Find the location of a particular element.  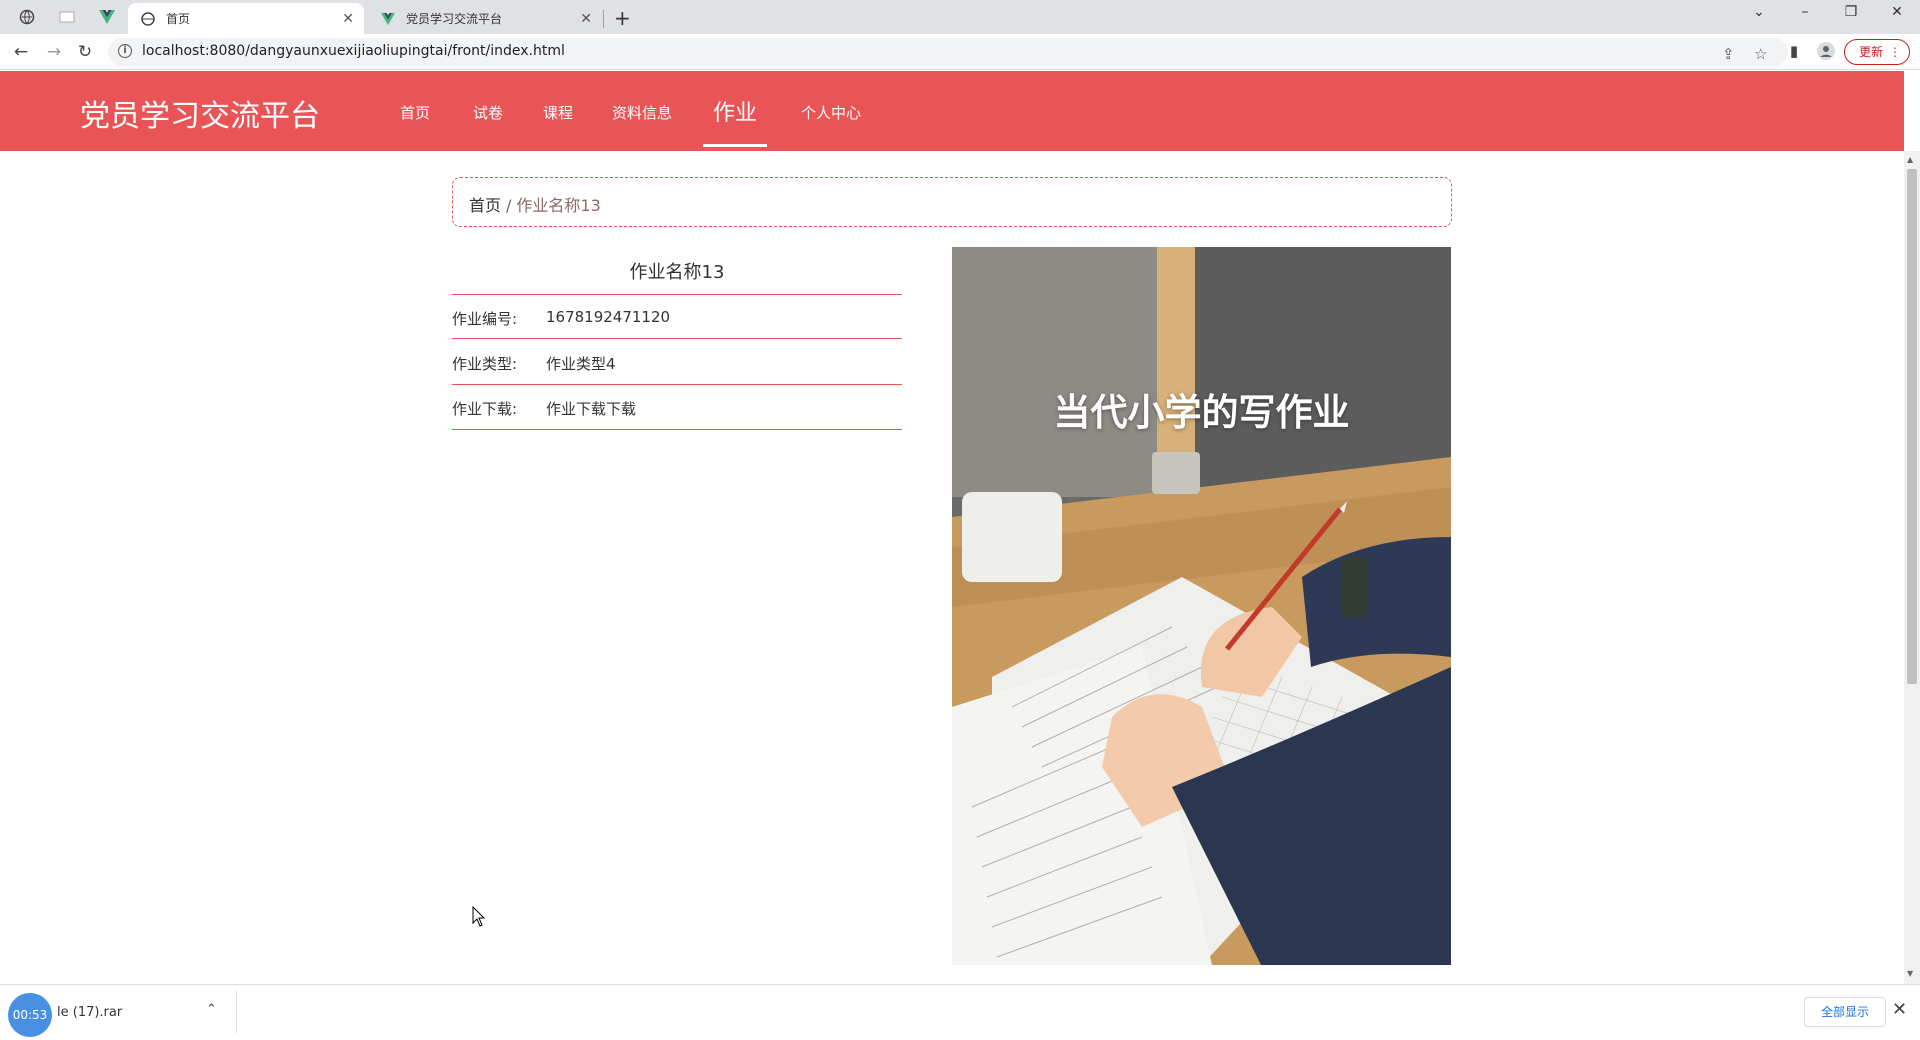

recording-timer: 00:53 is located at coordinates (30, 1015).